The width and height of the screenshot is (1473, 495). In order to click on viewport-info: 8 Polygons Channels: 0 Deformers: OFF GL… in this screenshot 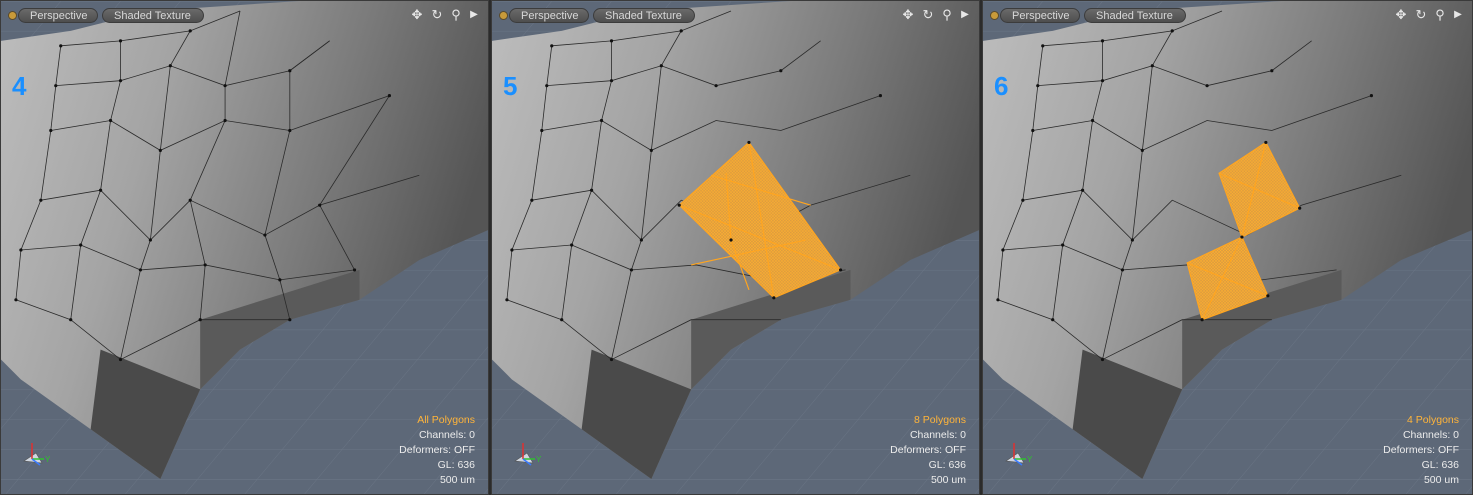, I will do `click(928, 450)`.